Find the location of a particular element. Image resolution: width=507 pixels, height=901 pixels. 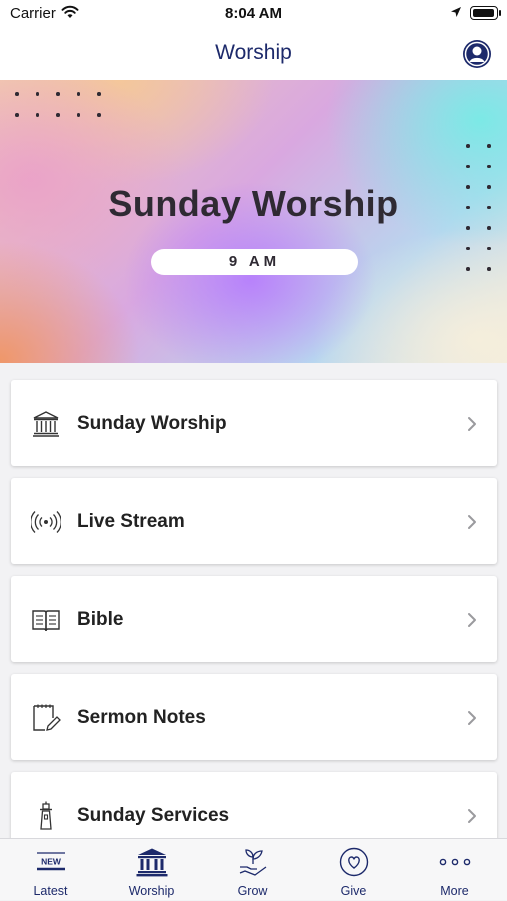

heart-circle-icon is located at coordinates (354, 862).